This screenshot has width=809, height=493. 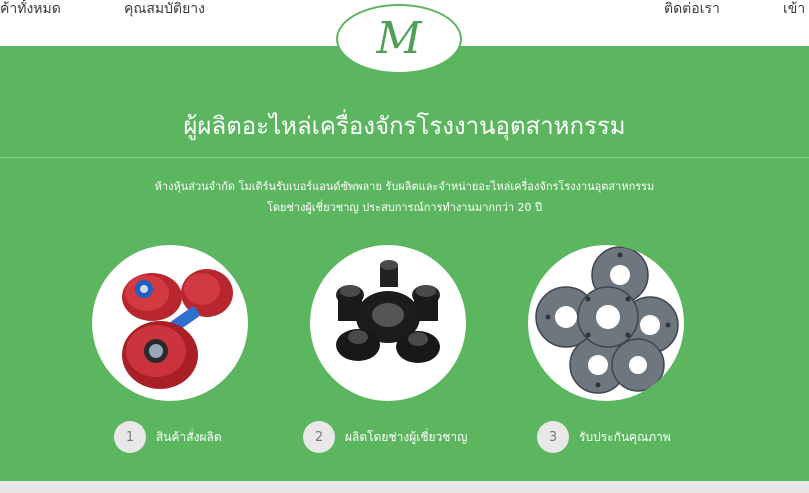 I want to click on hero-divider, so click(x=404, y=157).